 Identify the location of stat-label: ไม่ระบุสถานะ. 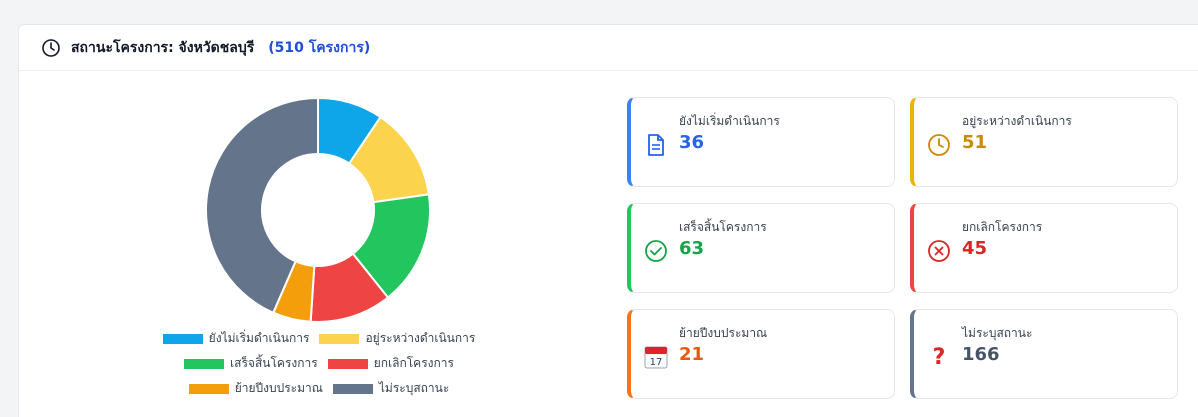
(997, 333).